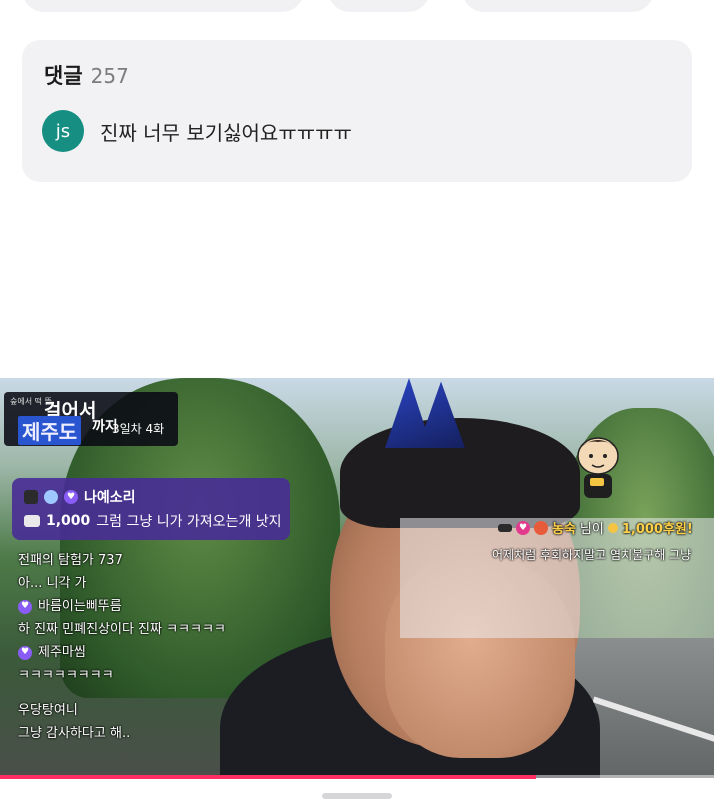  Describe the element at coordinates (62, 652) in the screenshot. I see `chat-text: 제주마씸` at that location.